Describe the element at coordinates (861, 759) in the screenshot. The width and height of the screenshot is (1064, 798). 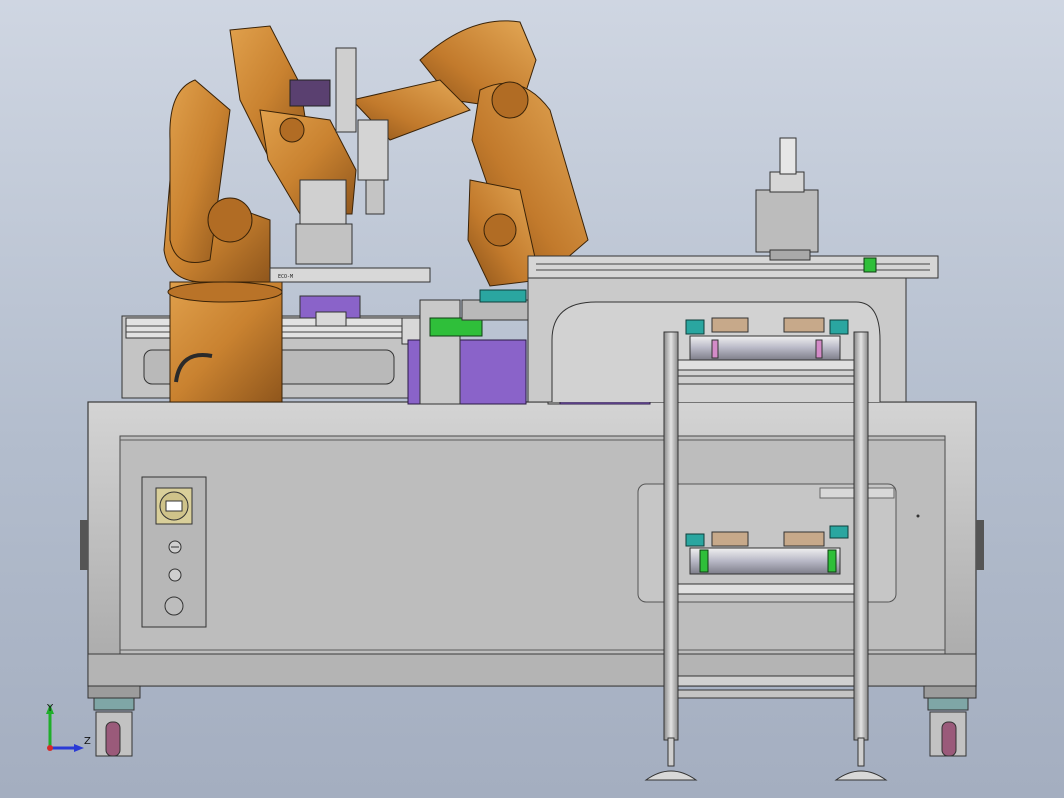
I see `leveling-foot-right` at that location.